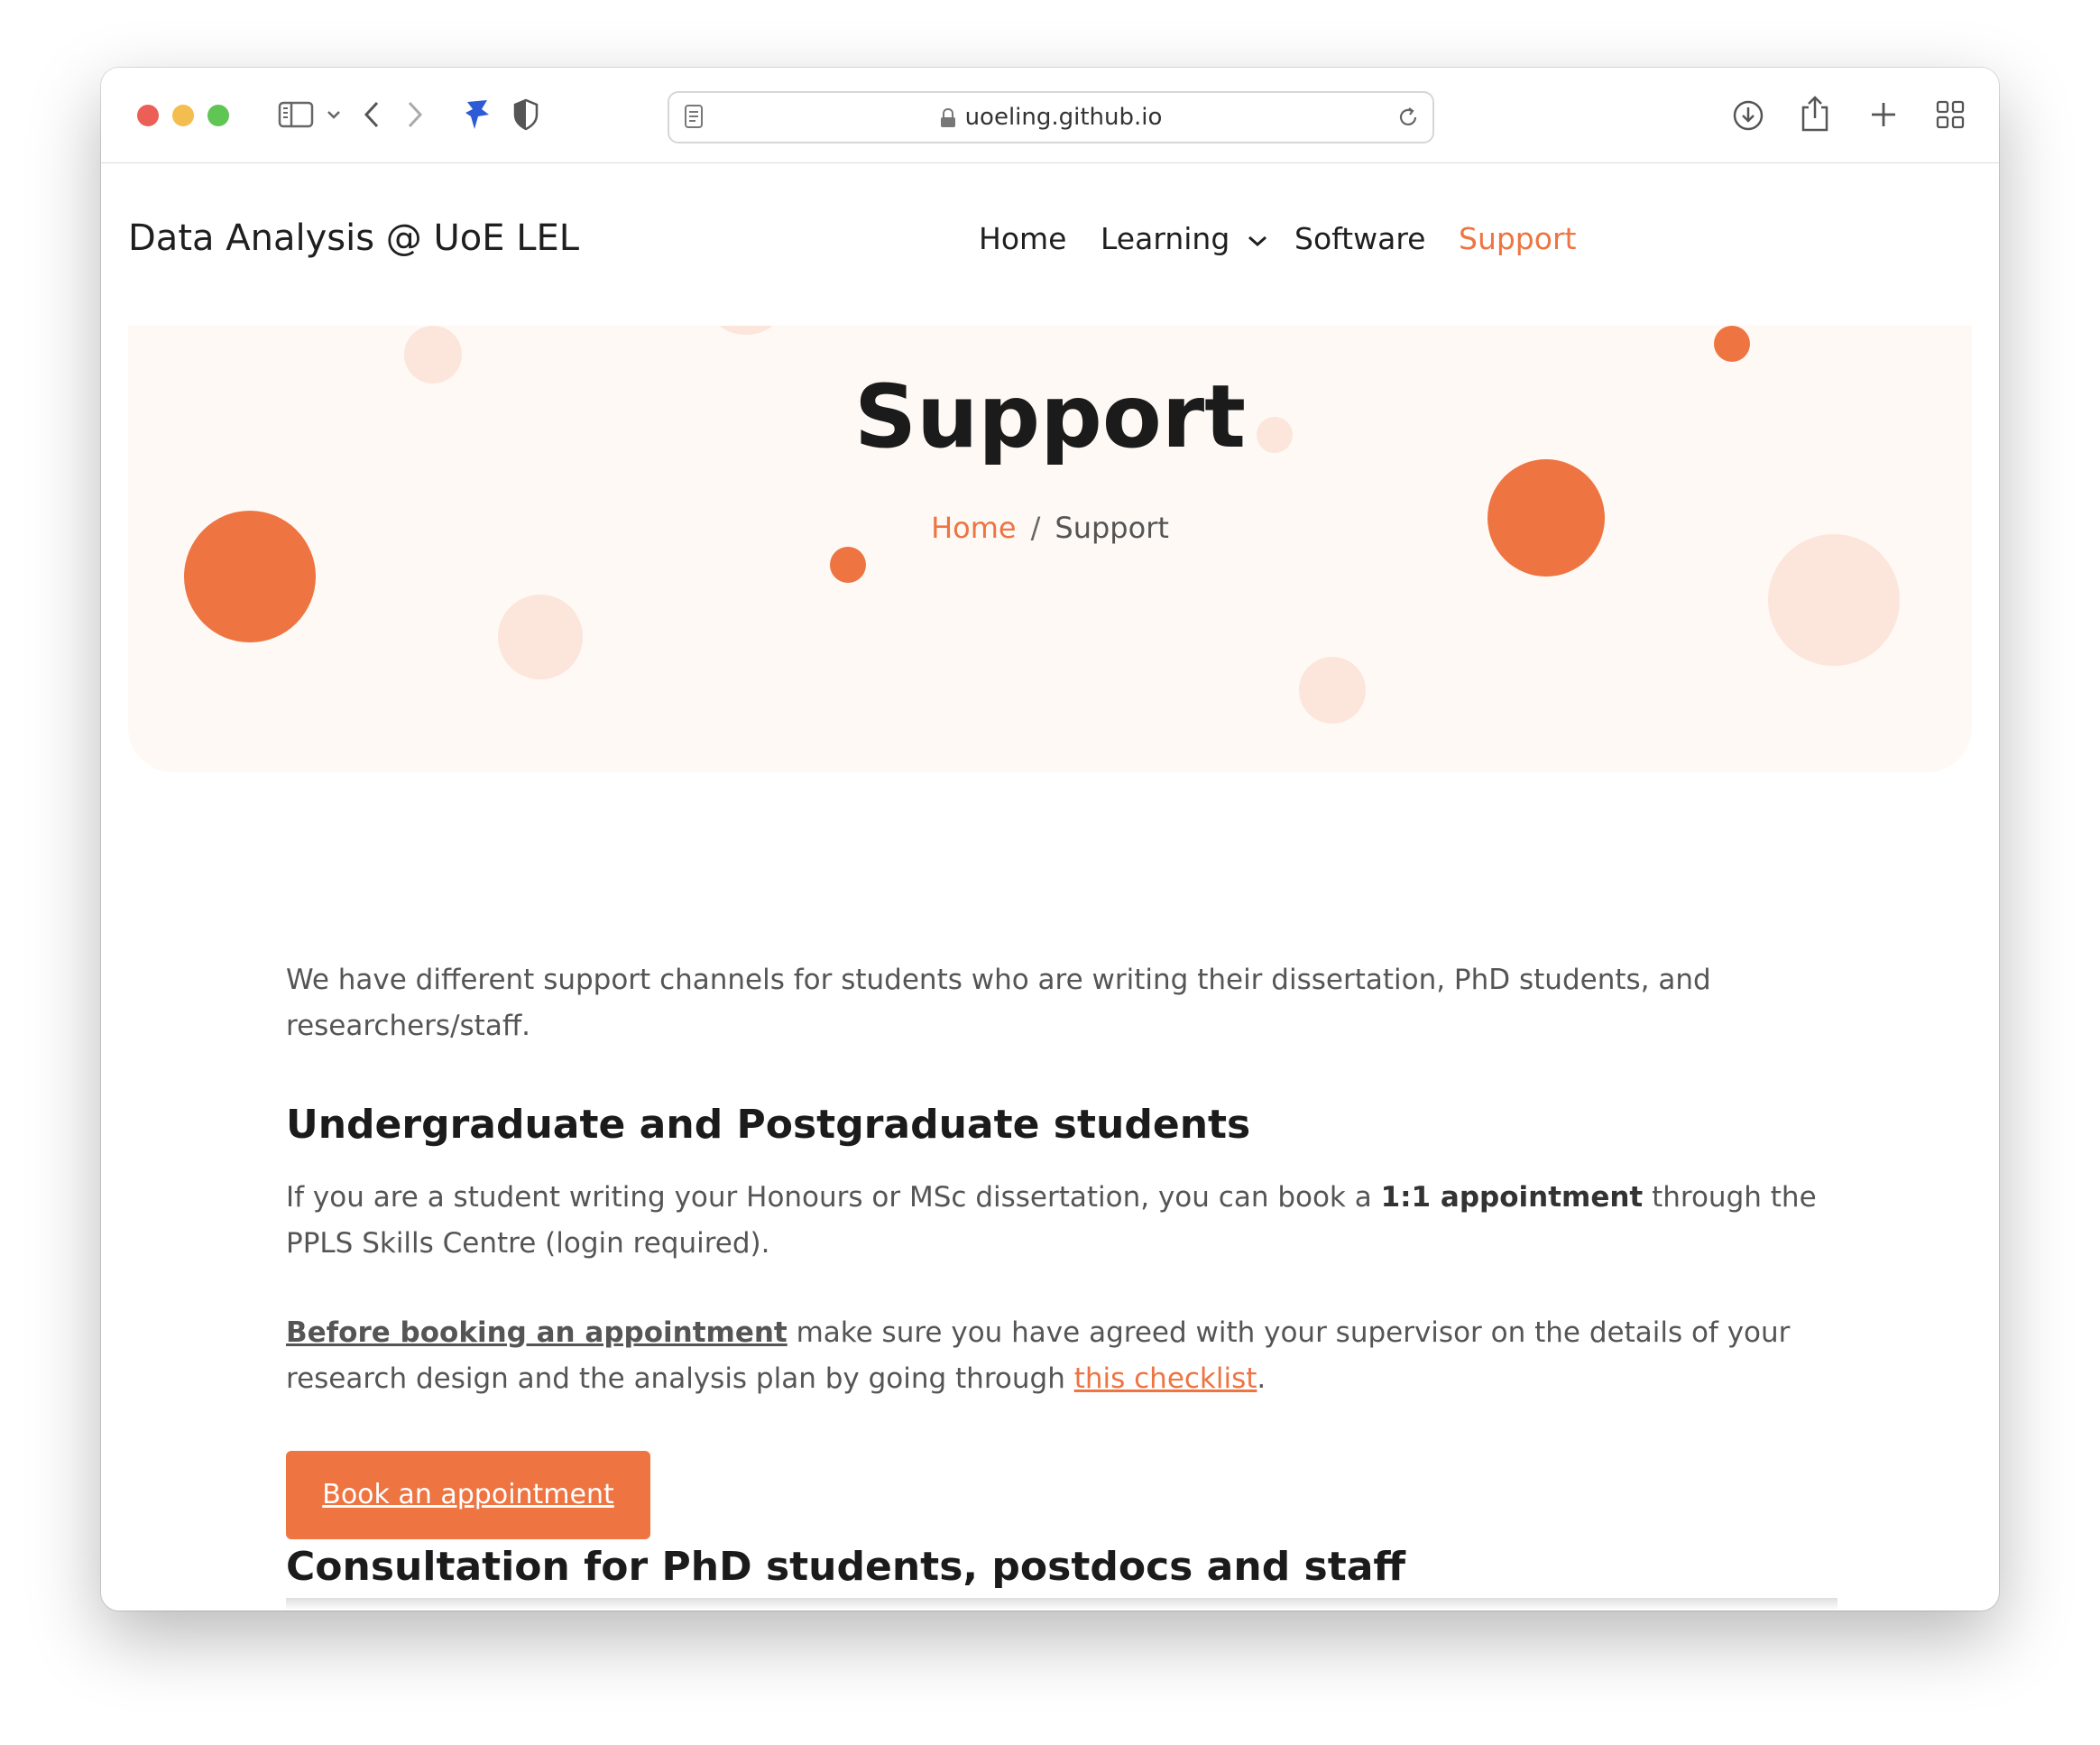 The image size is (2100, 1745). What do you see at coordinates (537, 1332) in the screenshot?
I see `before-booking-emphasis: Before booking an appointment` at bounding box center [537, 1332].